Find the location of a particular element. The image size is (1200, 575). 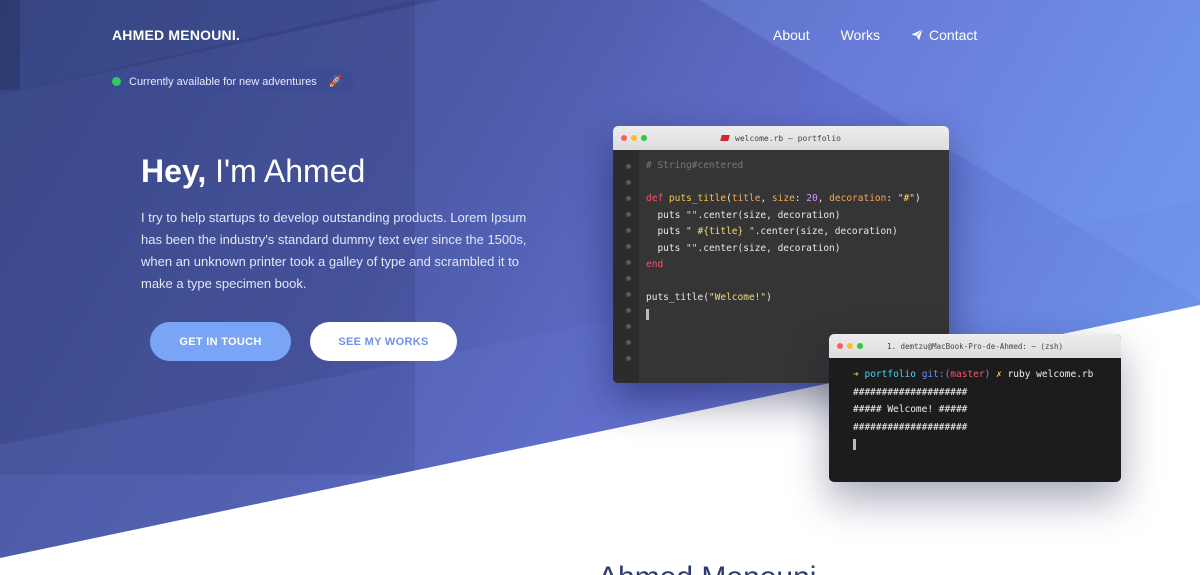

status-dot is located at coordinates (116, 81).